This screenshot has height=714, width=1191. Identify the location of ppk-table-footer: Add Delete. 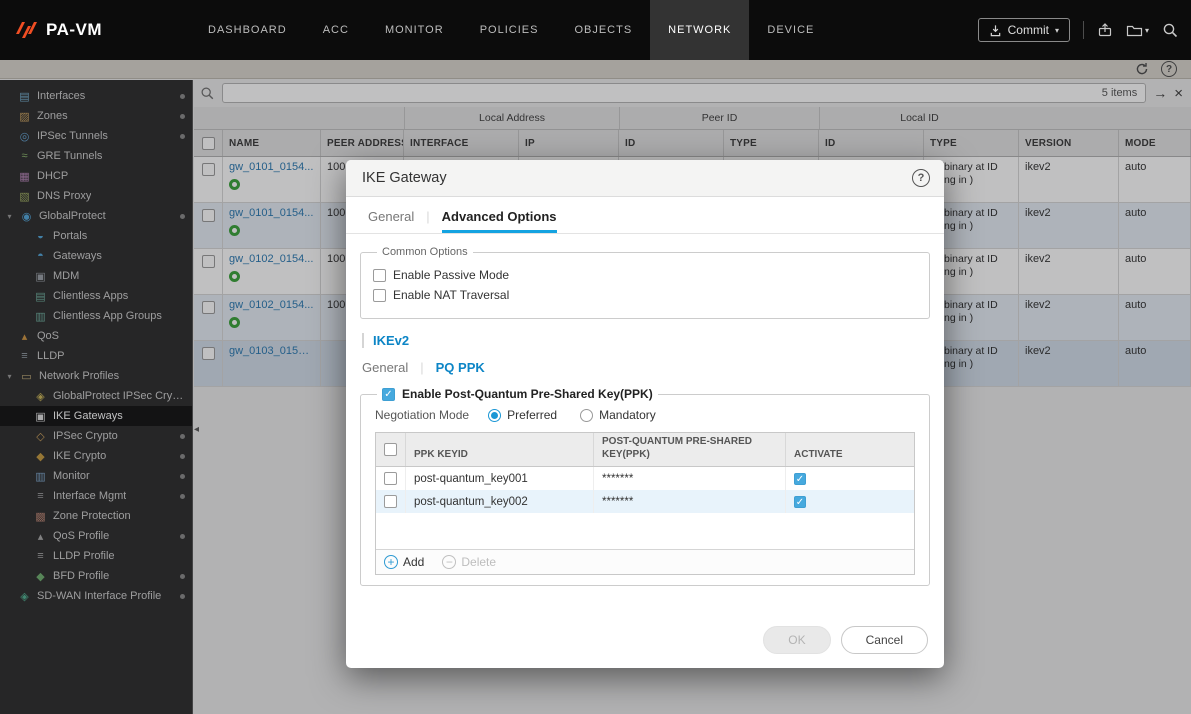
(645, 561).